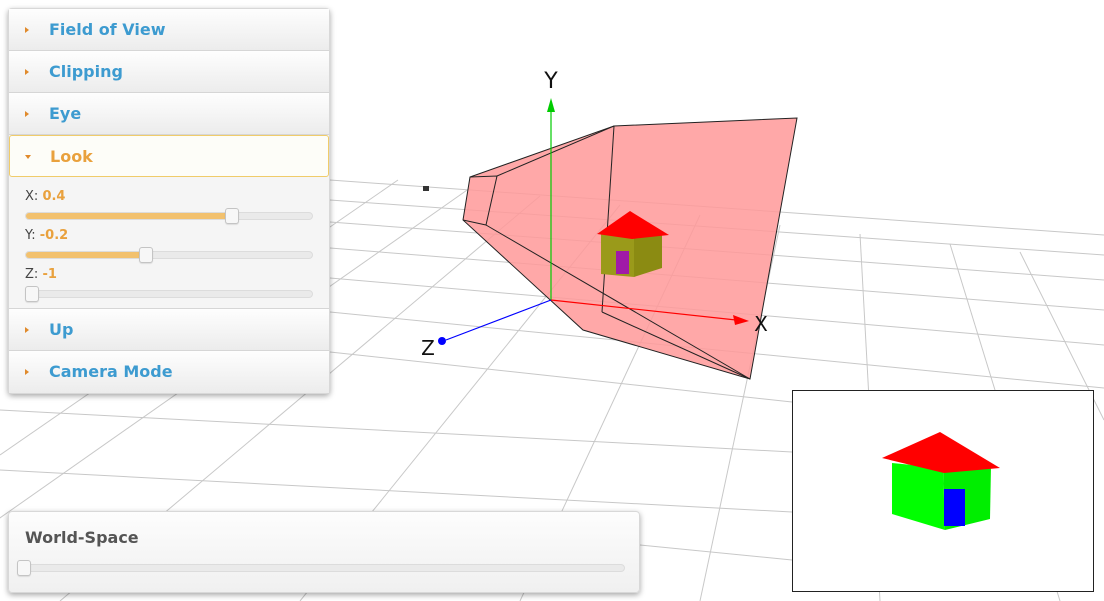 The height and width of the screenshot is (601, 1104). I want to click on section-clipping: Clipping, so click(169, 72).